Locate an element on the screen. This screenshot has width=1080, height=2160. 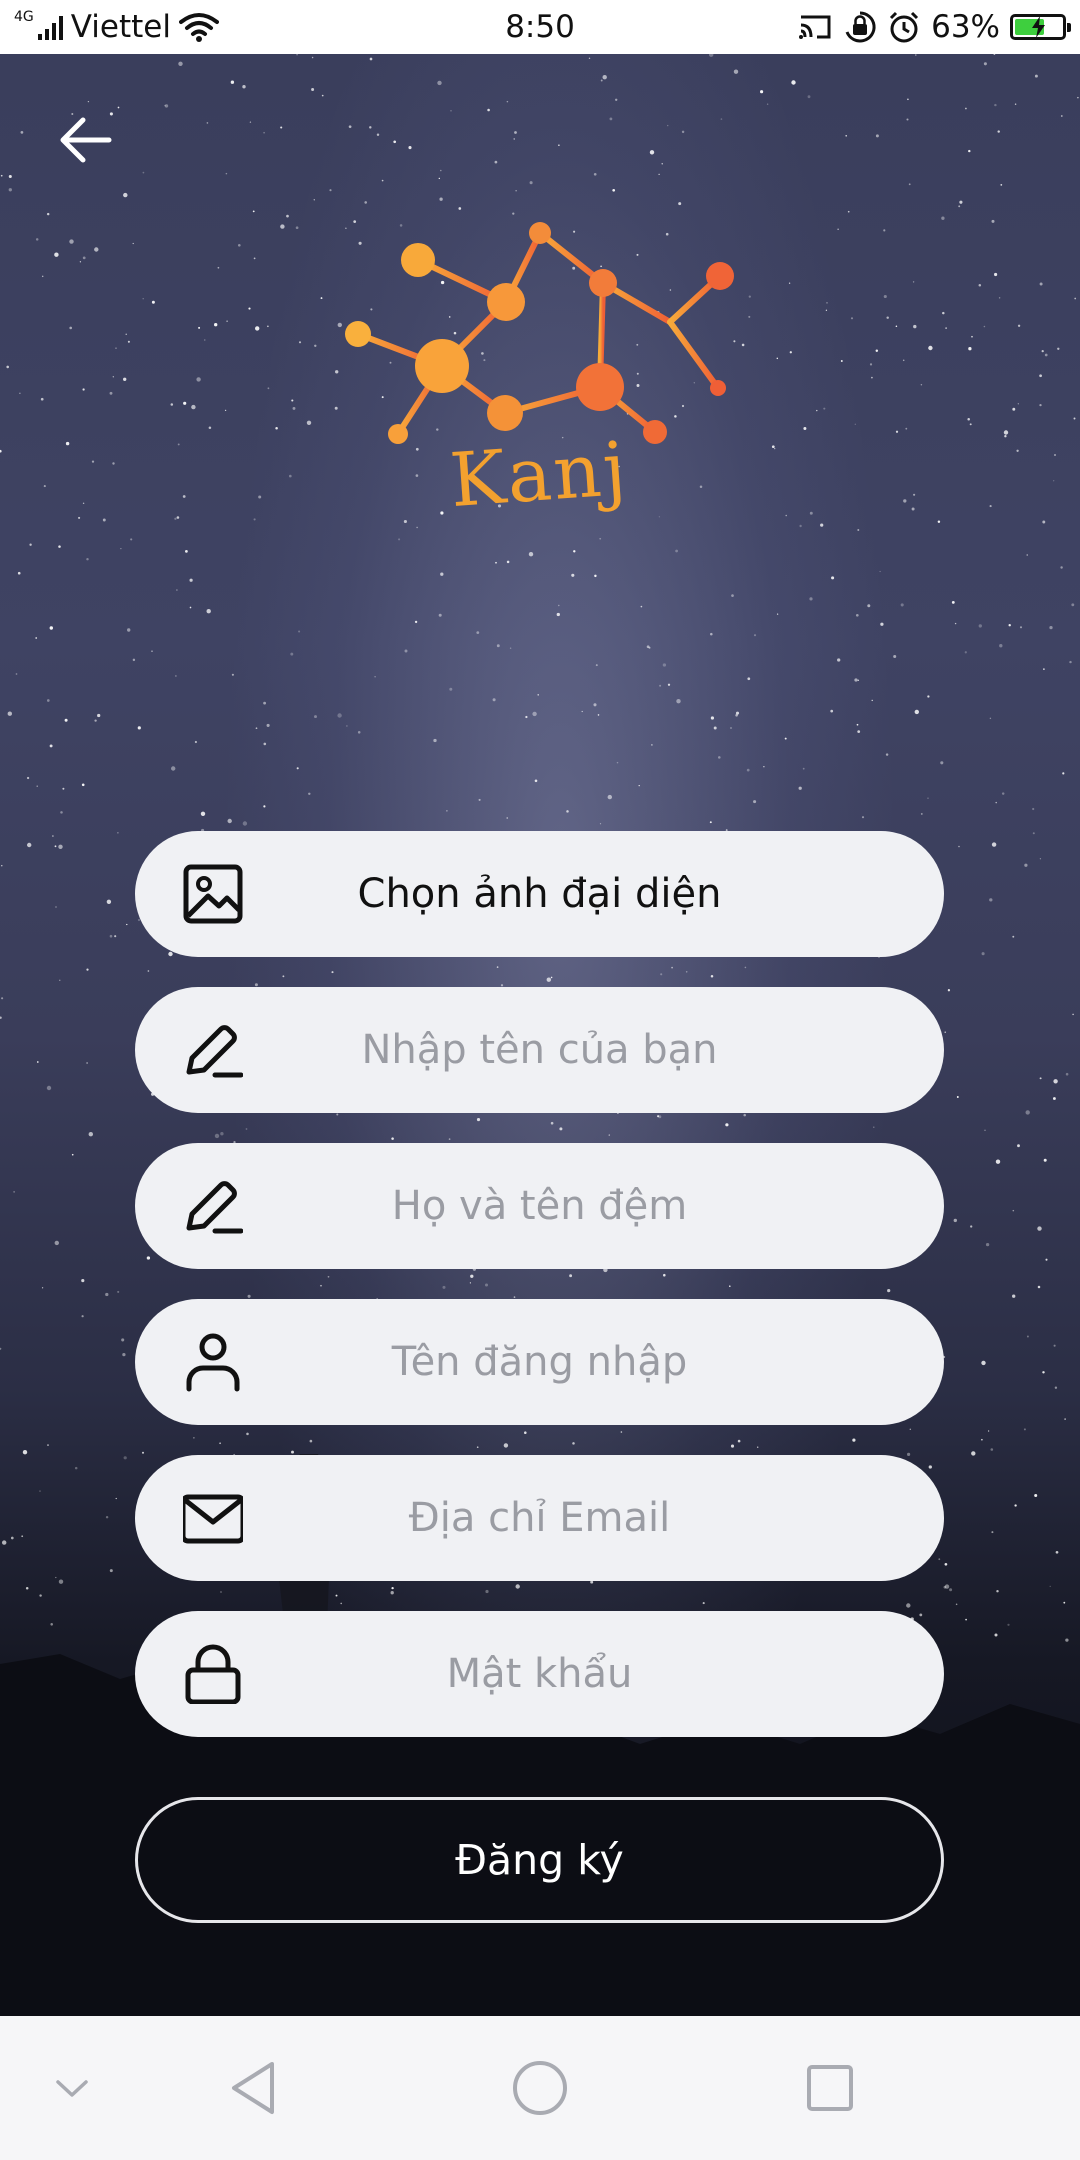
register-button: Đăng ký is located at coordinates (539, 1860).